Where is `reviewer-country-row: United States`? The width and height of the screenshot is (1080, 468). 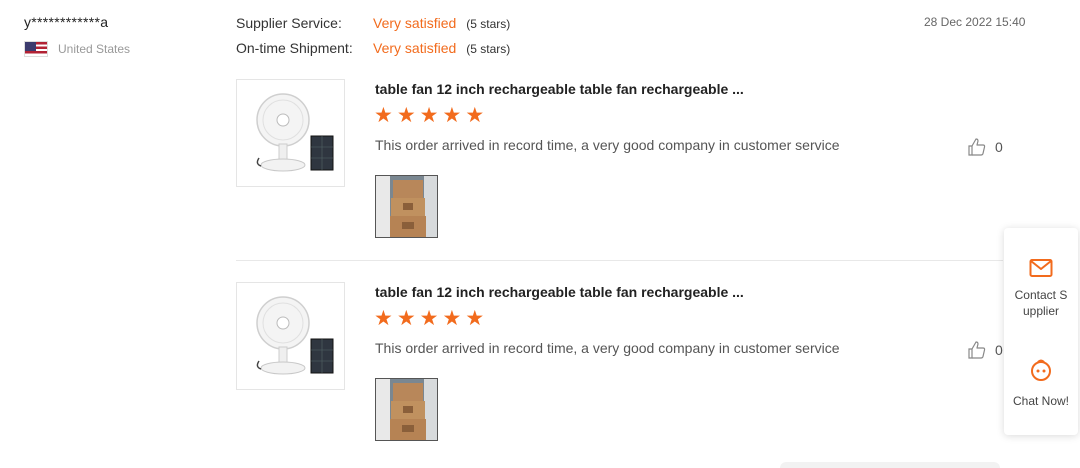 reviewer-country-row: United States is located at coordinates (77, 49).